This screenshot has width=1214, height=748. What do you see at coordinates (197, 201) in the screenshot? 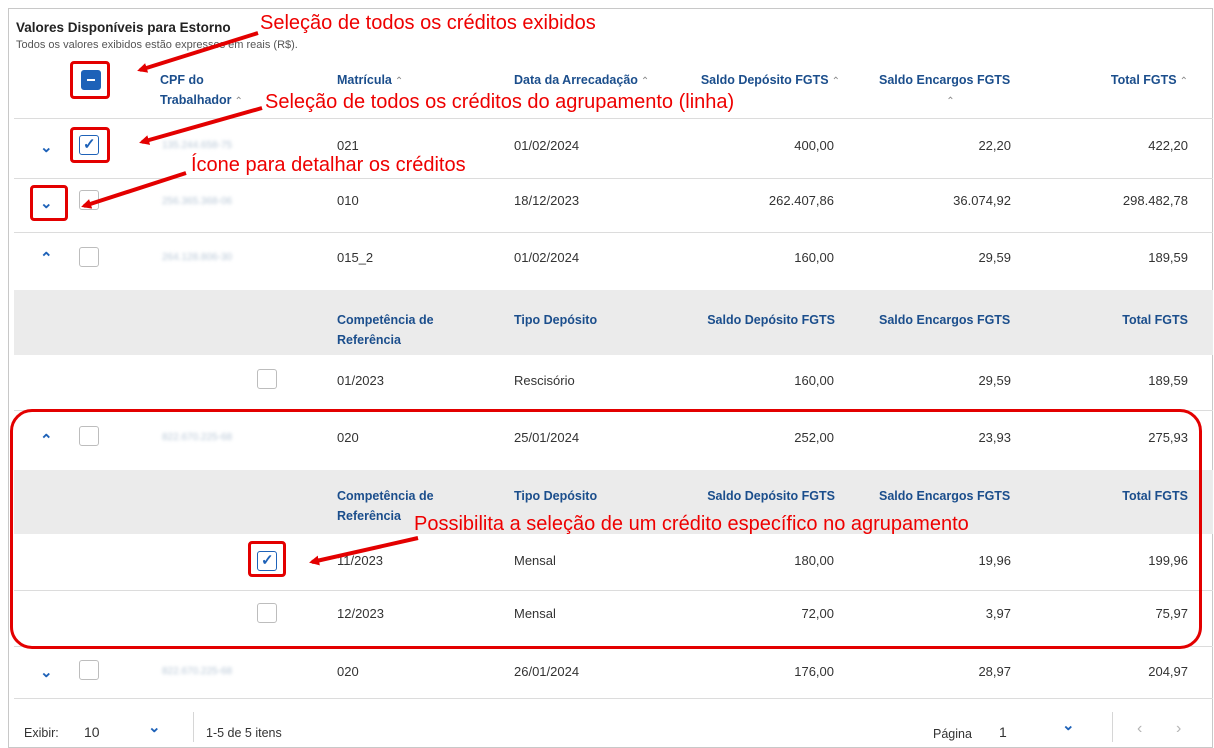
I see `cpf-value: 256.365.368-06` at bounding box center [197, 201].